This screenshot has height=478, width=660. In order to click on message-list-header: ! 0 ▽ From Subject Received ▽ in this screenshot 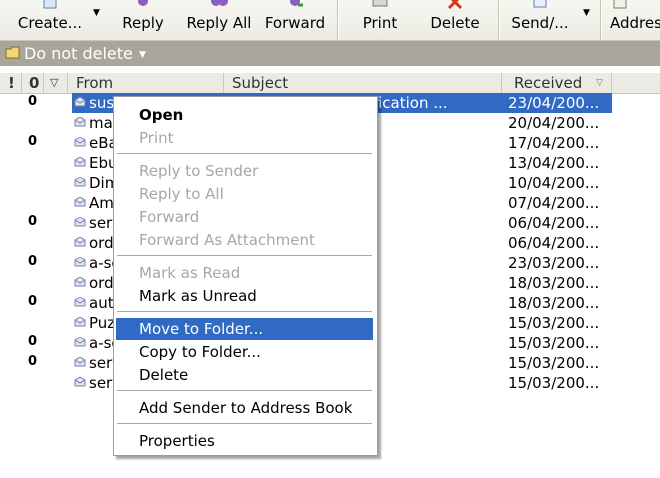, I will do `click(330, 83)`.